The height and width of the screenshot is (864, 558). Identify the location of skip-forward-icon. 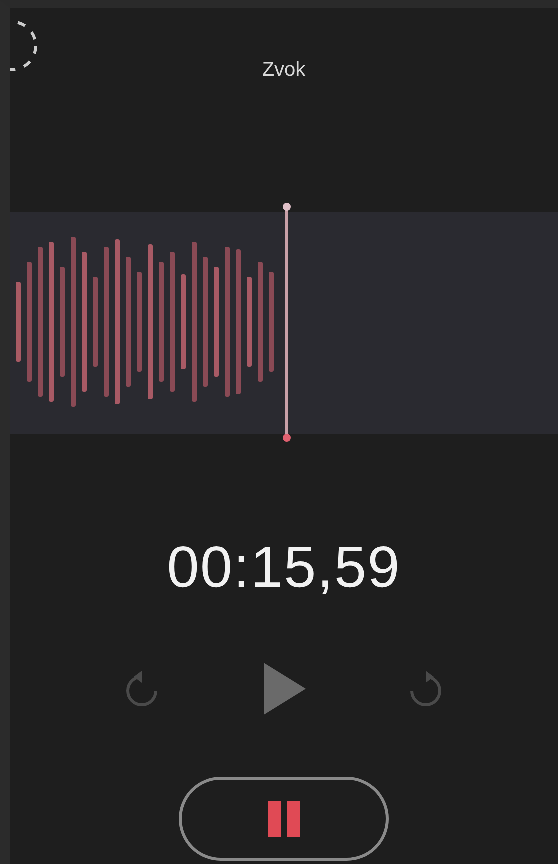
(426, 689).